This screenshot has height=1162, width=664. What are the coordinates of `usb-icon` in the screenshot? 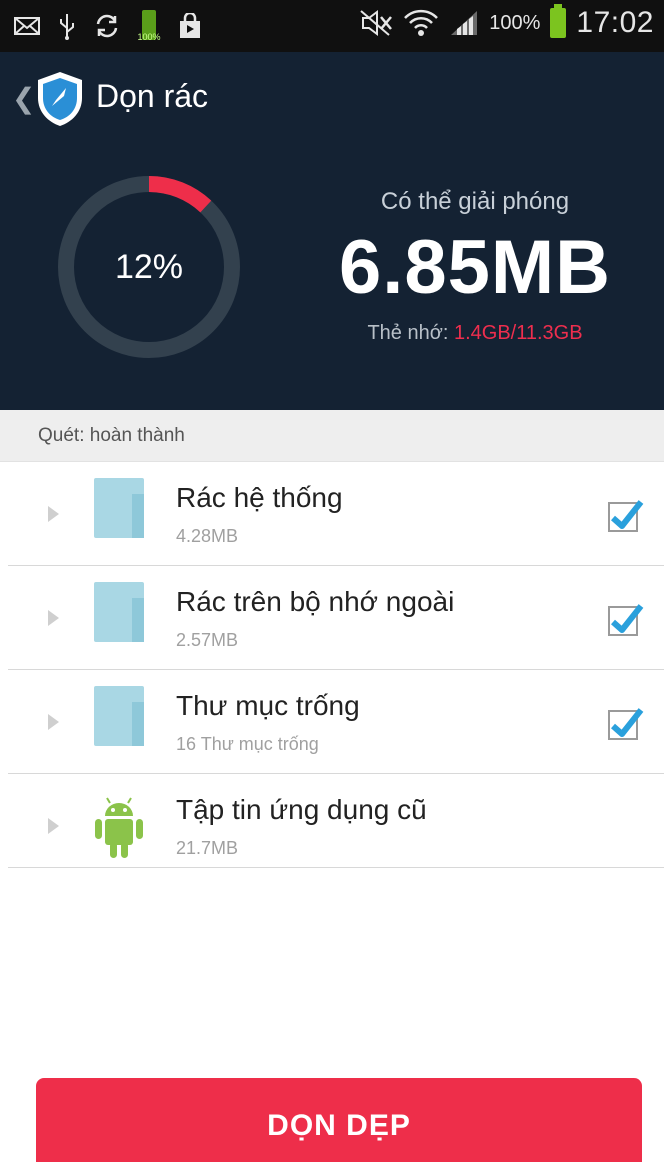 It's located at (67, 27).